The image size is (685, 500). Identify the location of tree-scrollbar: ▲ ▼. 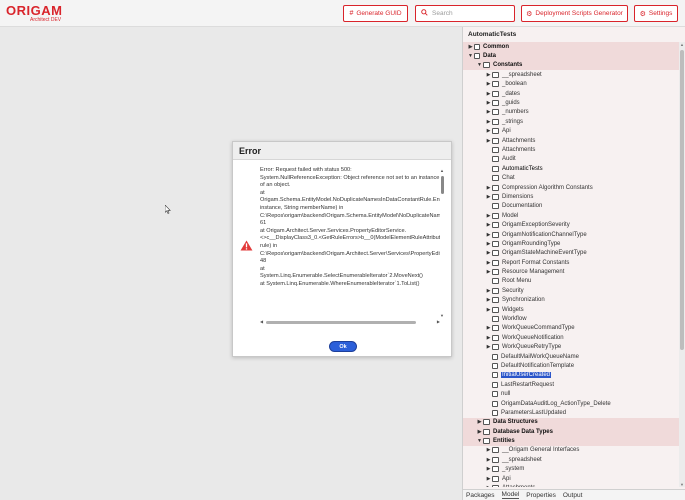
(682, 264).